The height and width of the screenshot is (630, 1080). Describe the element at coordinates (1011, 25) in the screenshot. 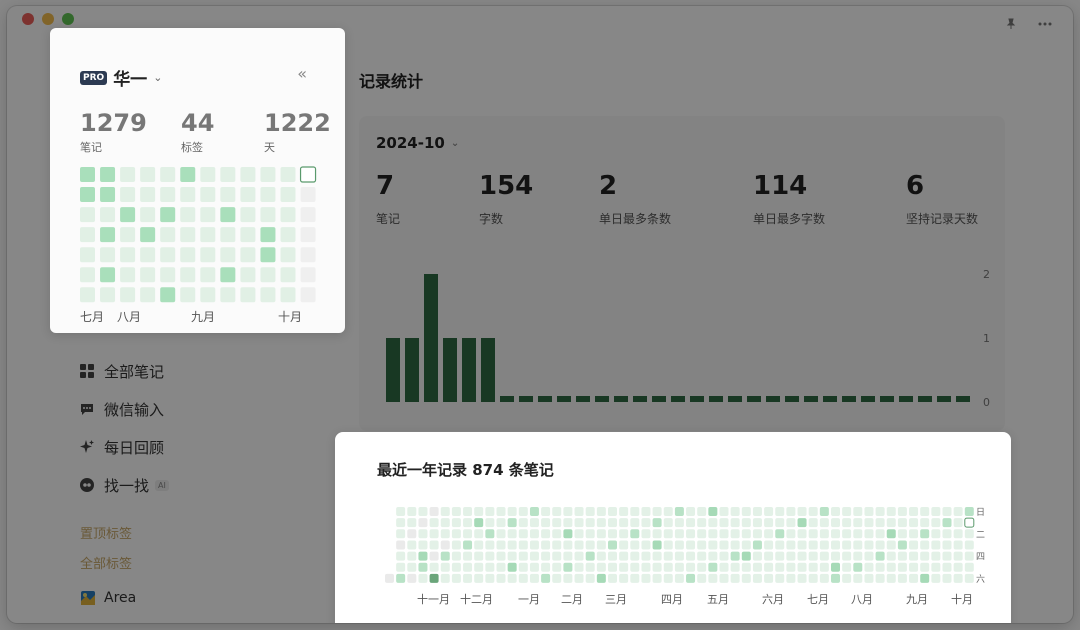

I see `pin-icon` at that location.